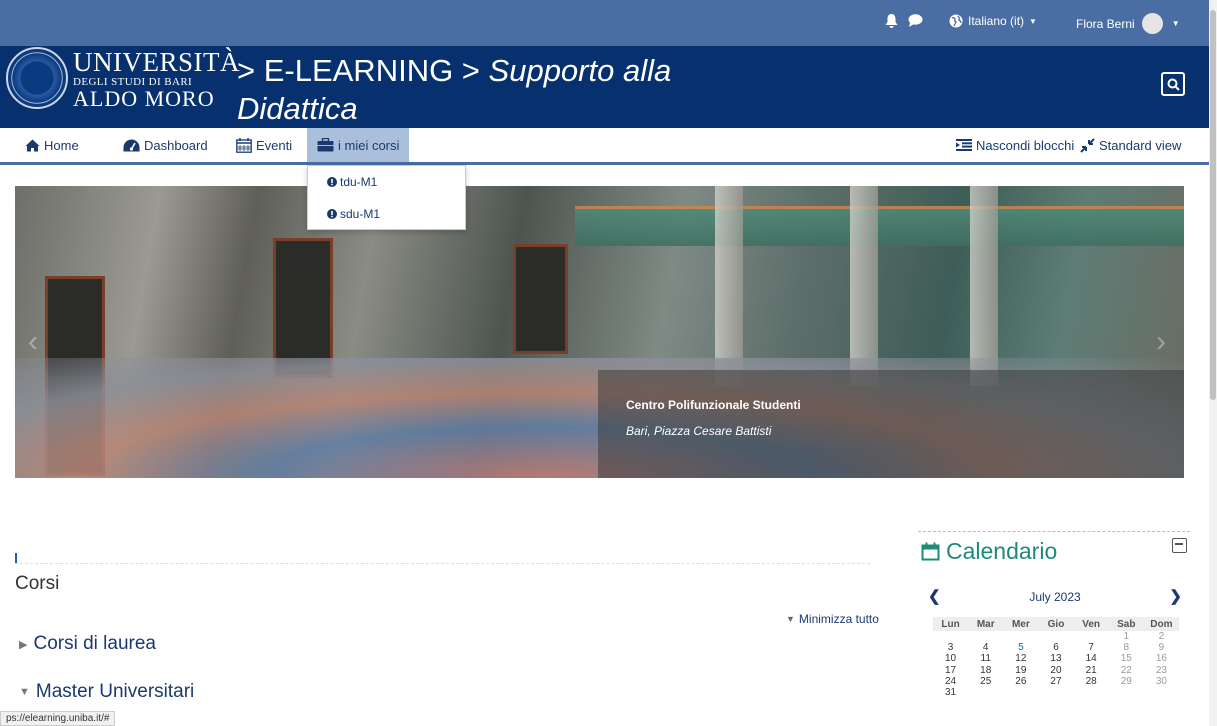 This screenshot has height=726, width=1217. I want to click on calendar-day: 30, so click(1161, 681).